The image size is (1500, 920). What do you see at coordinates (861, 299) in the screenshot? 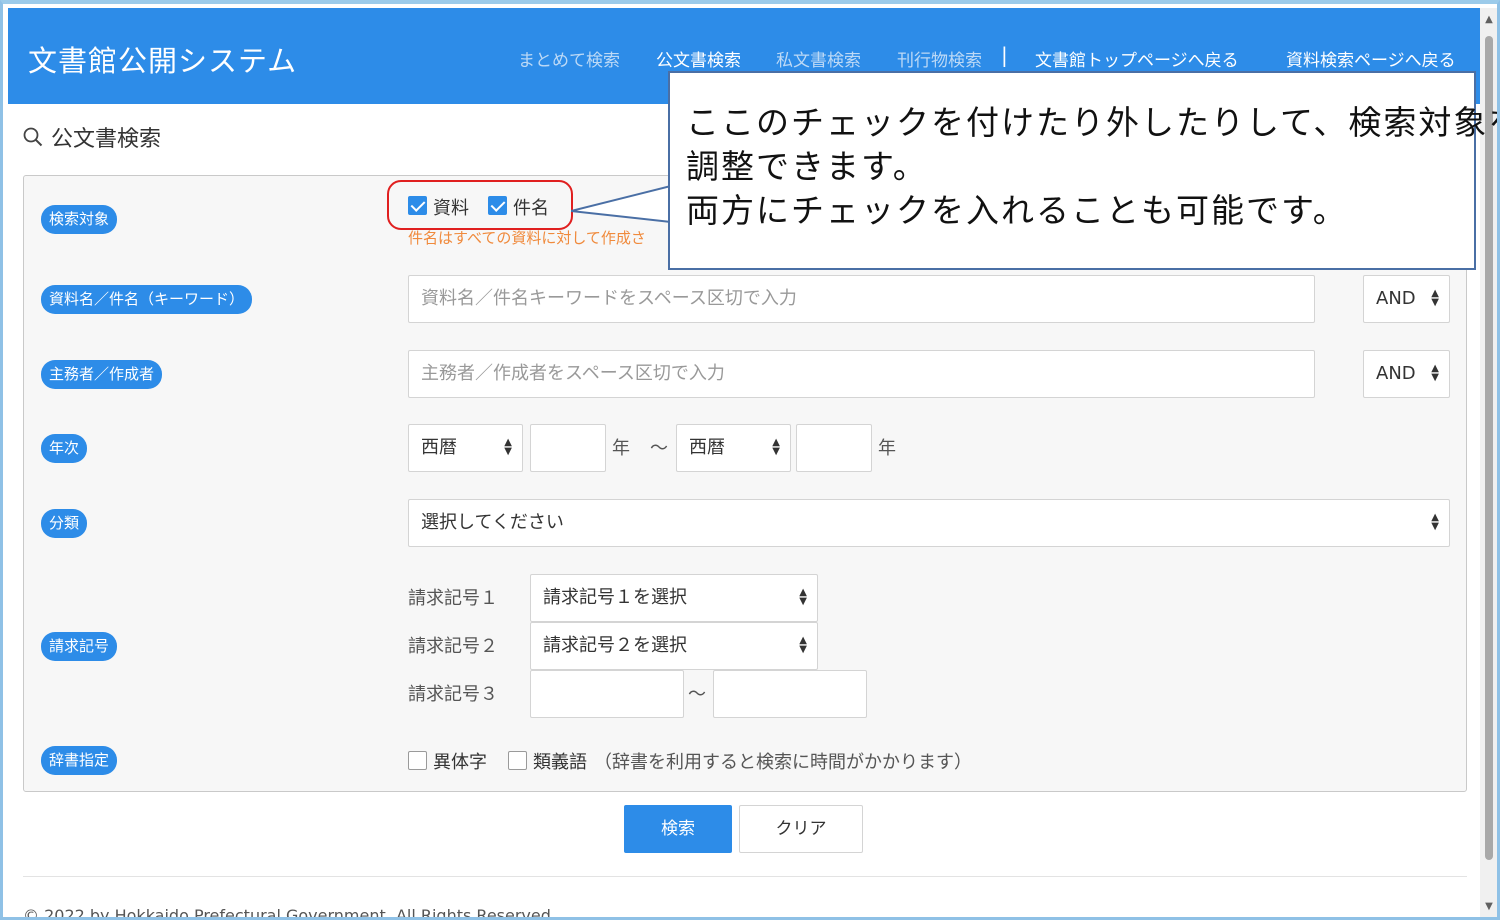
I see `keyword-input: 資料名／件名キーワードをスペース区切で入力` at bounding box center [861, 299].